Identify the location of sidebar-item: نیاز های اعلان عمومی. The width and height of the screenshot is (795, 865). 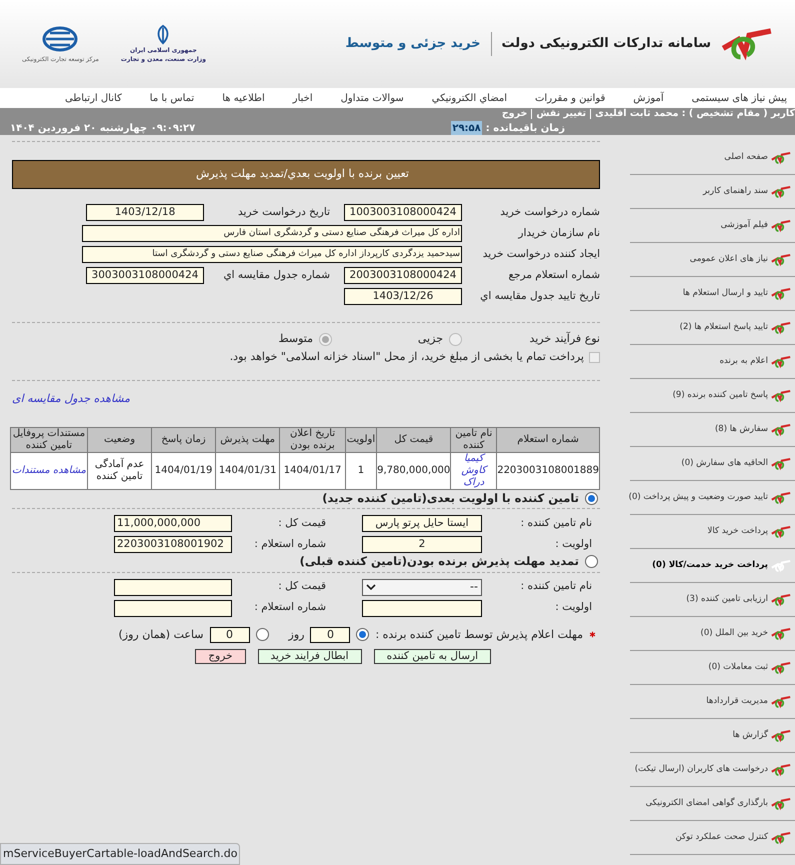
(712, 260).